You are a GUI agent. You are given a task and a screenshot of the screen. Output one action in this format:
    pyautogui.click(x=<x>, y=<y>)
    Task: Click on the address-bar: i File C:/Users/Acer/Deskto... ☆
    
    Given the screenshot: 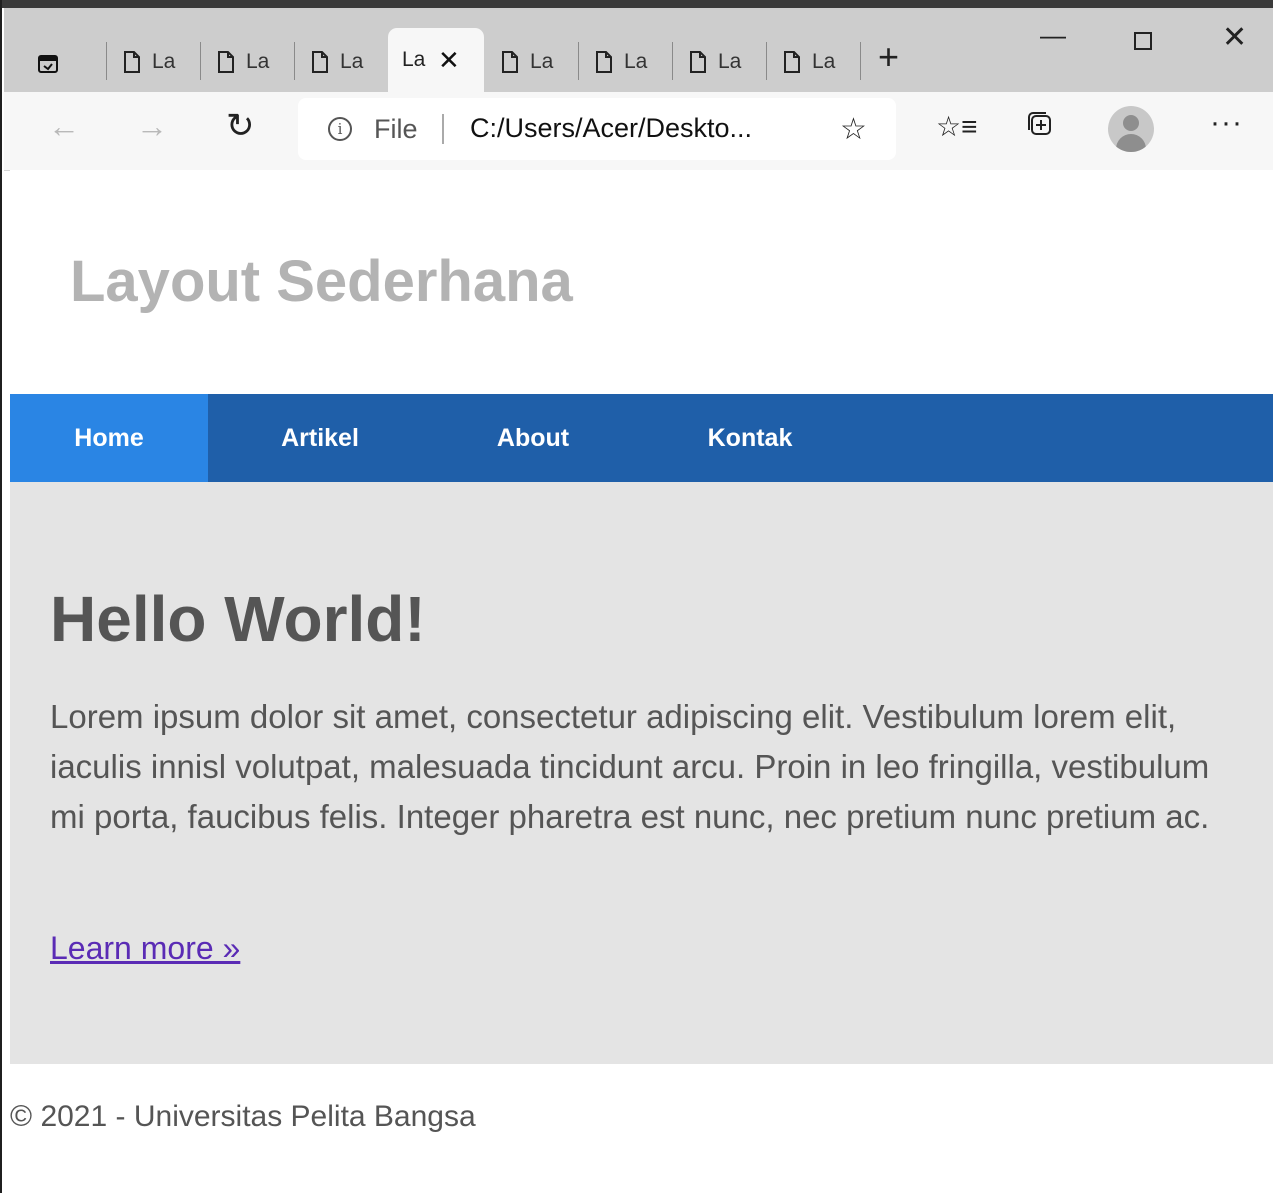 What is the action you would take?
    pyautogui.click(x=597, y=129)
    